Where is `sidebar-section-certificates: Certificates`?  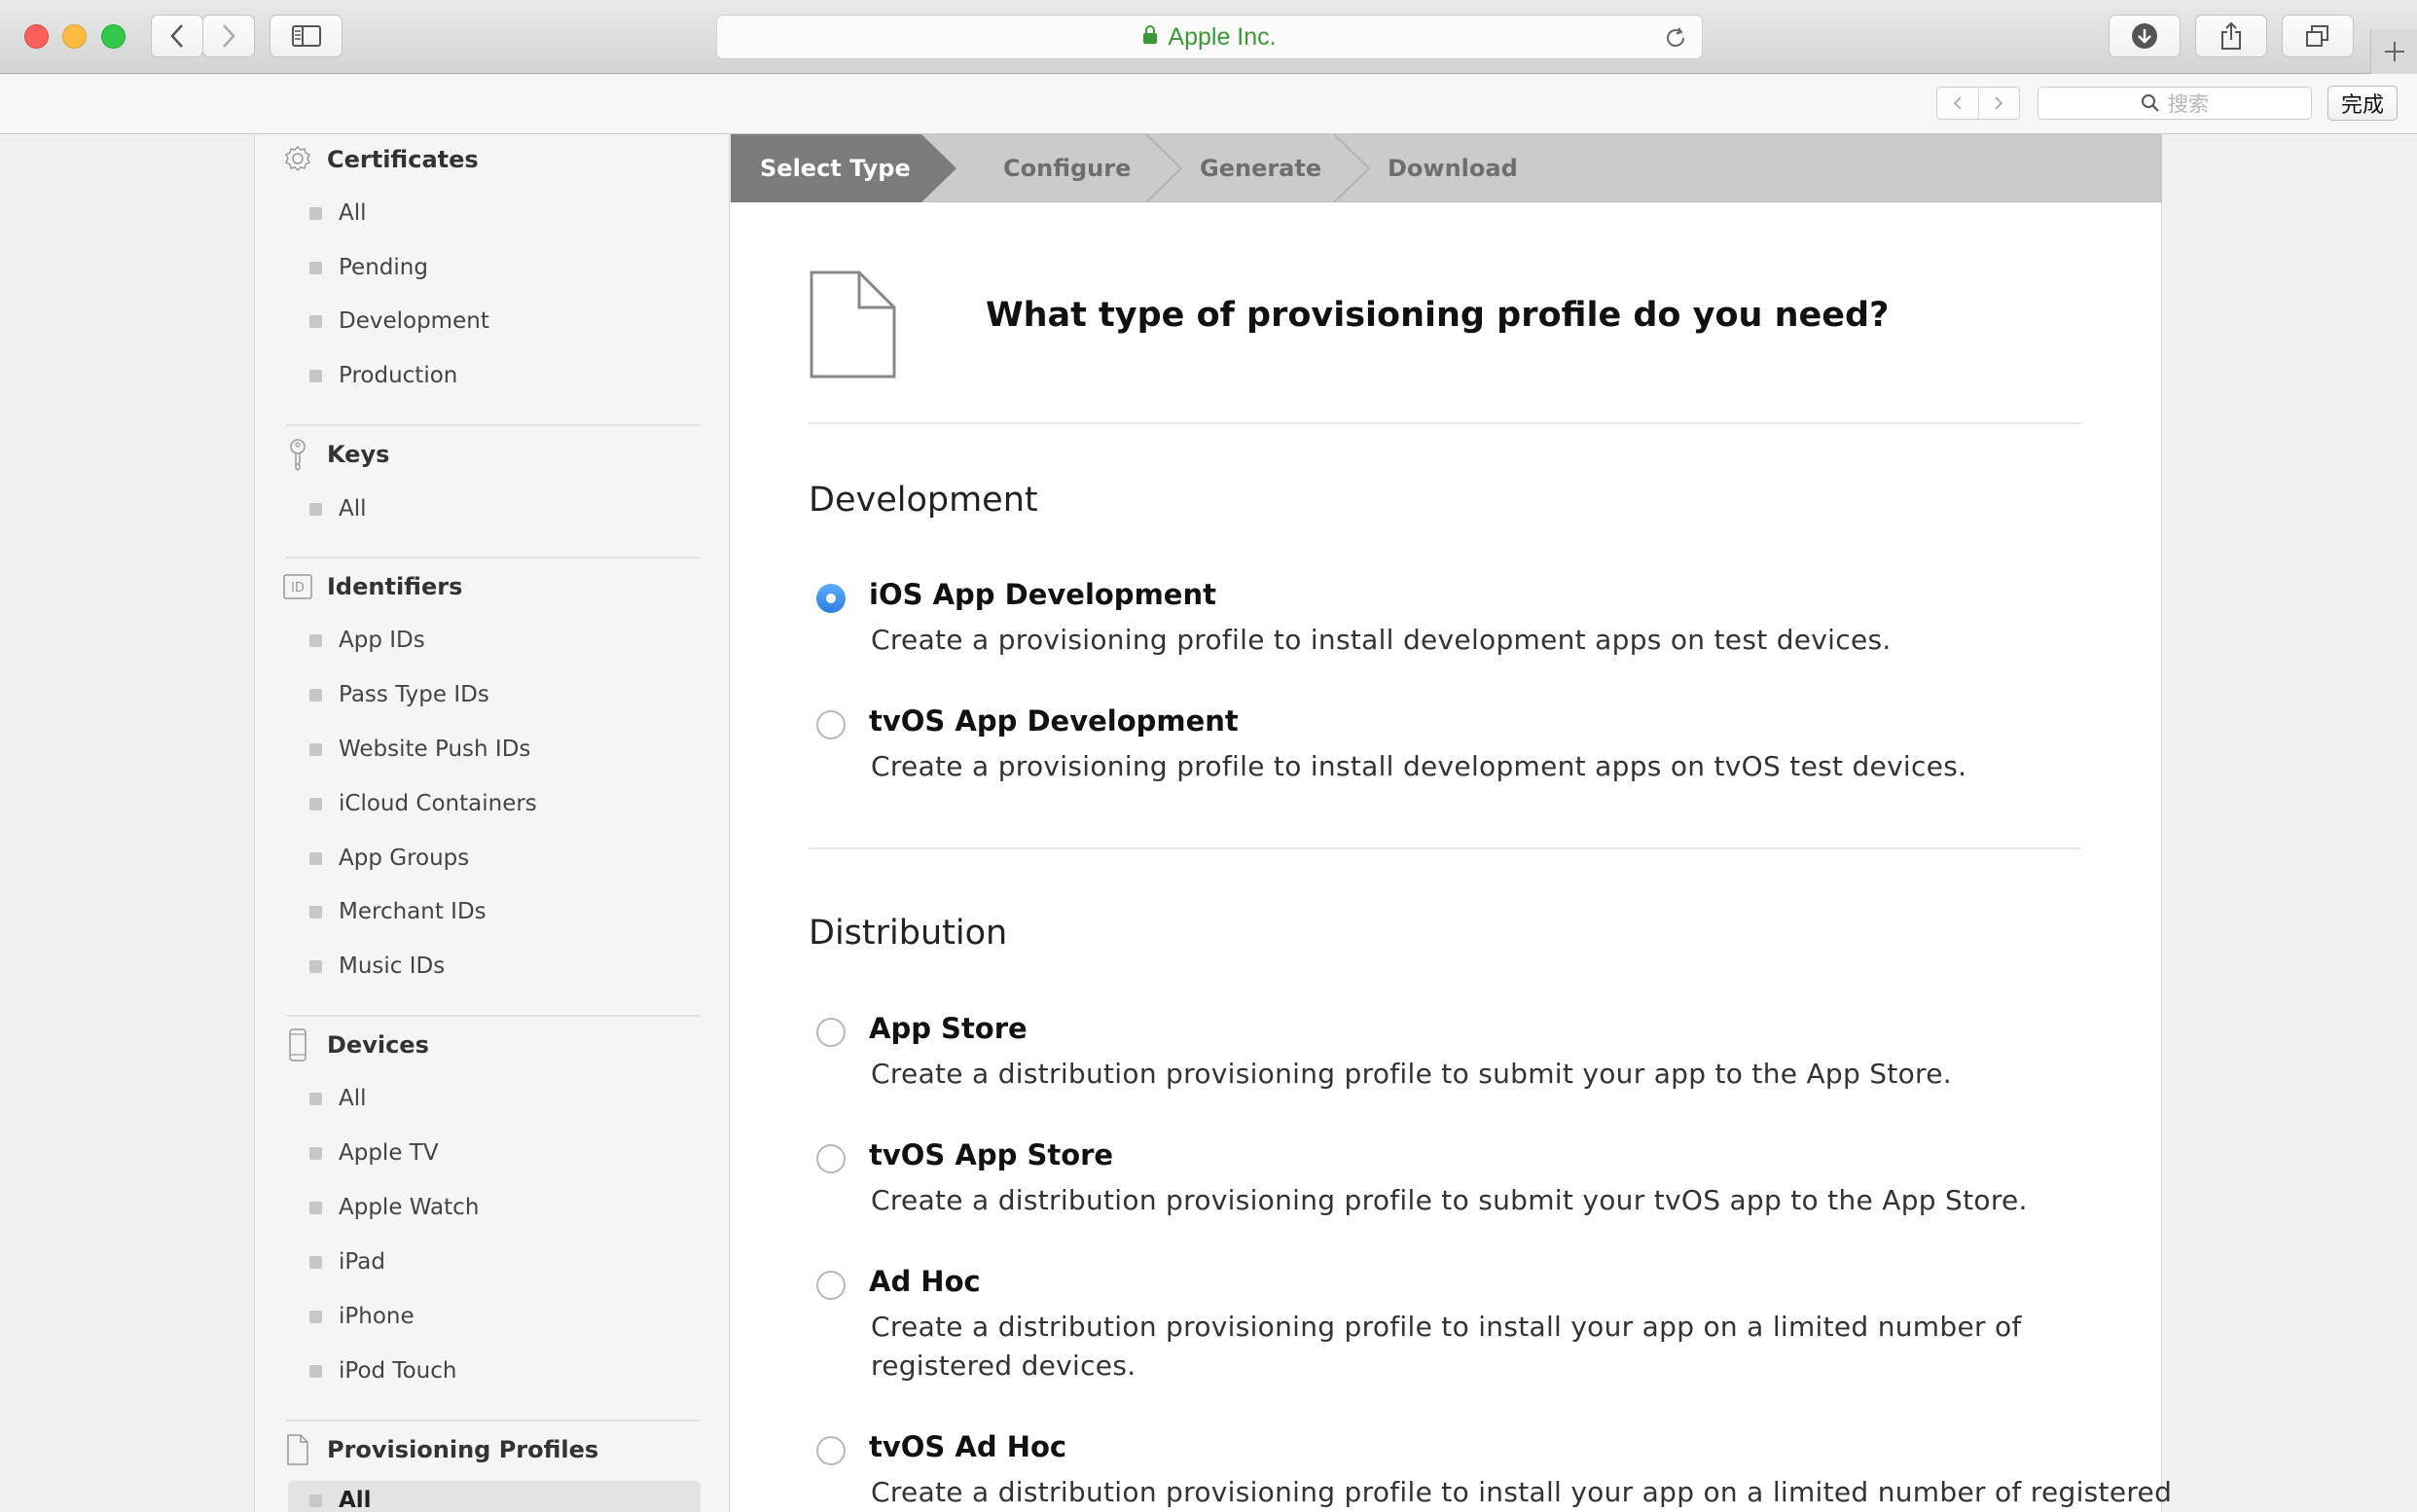 sidebar-section-certificates: Certificates is located at coordinates (380, 159).